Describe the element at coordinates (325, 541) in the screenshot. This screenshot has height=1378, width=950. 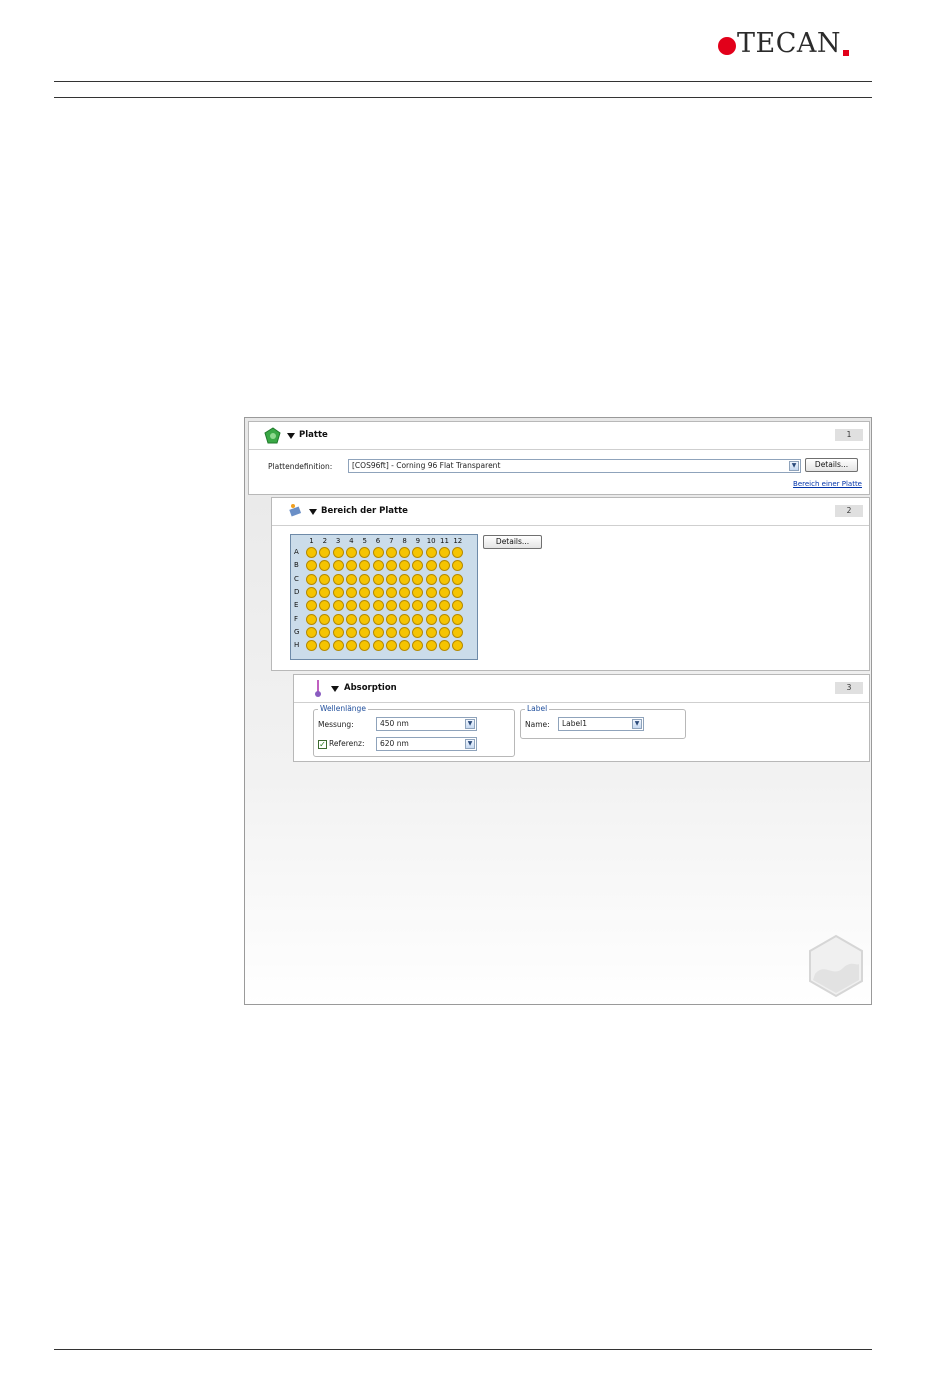
I see `plate-column-header: 2` at that location.